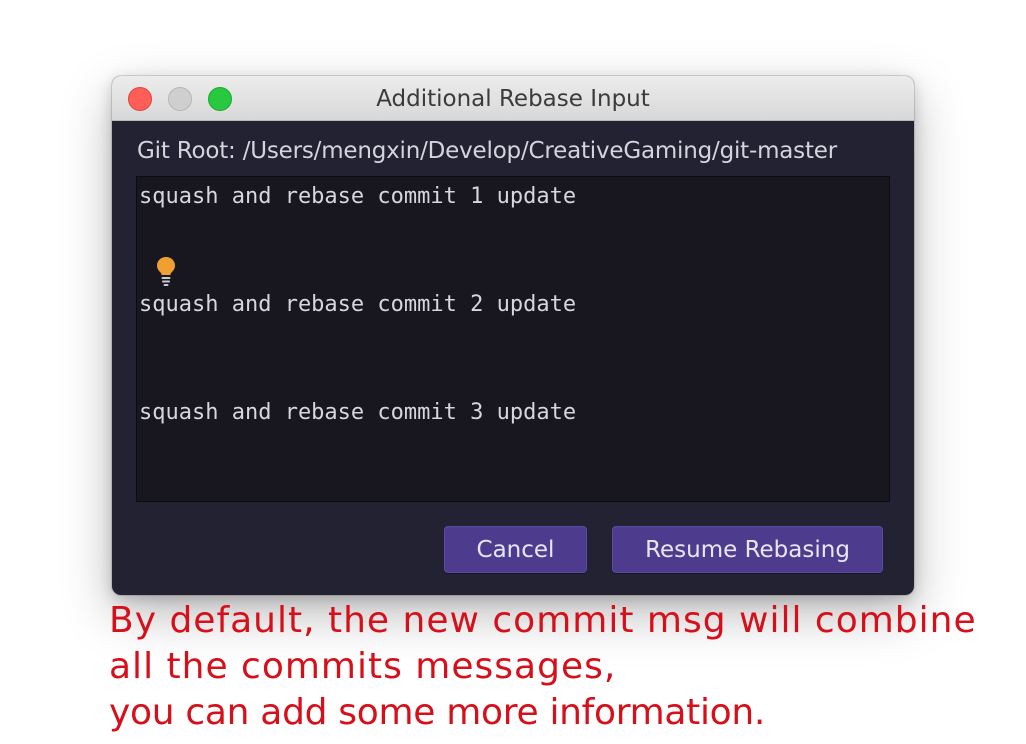 The width and height of the screenshot is (1026, 744). Describe the element at coordinates (357, 304) in the screenshot. I see `commit-message-line: squash and rebase commit 2 update` at that location.